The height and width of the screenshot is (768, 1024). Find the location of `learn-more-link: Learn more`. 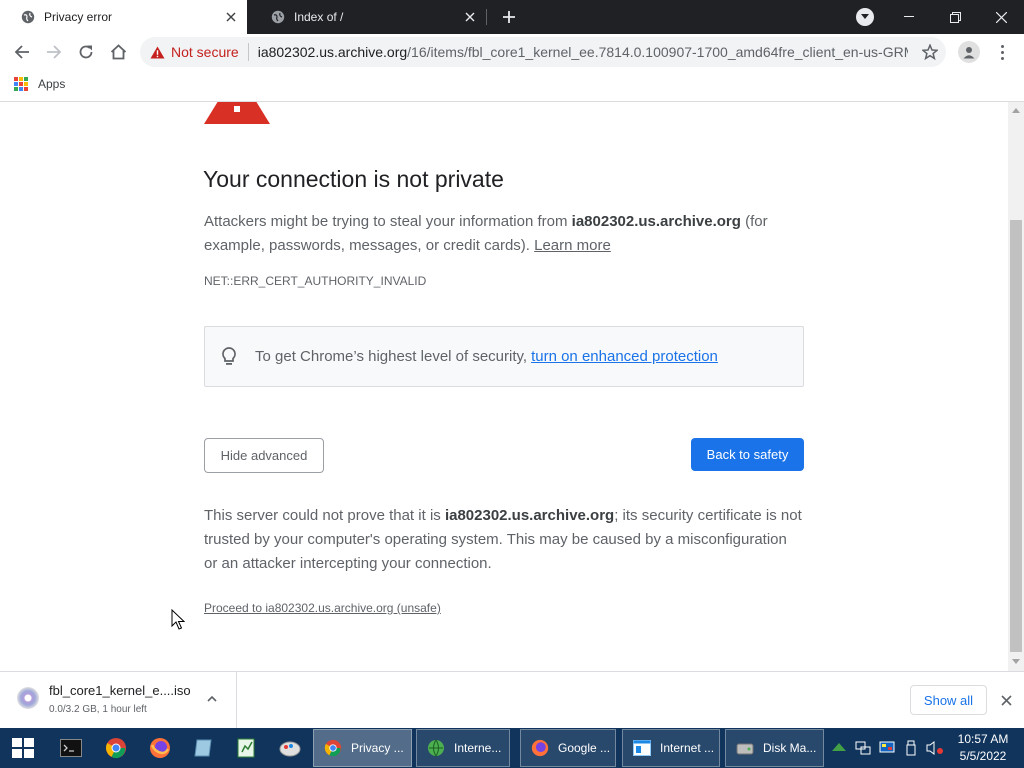

learn-more-link: Learn more is located at coordinates (572, 245).